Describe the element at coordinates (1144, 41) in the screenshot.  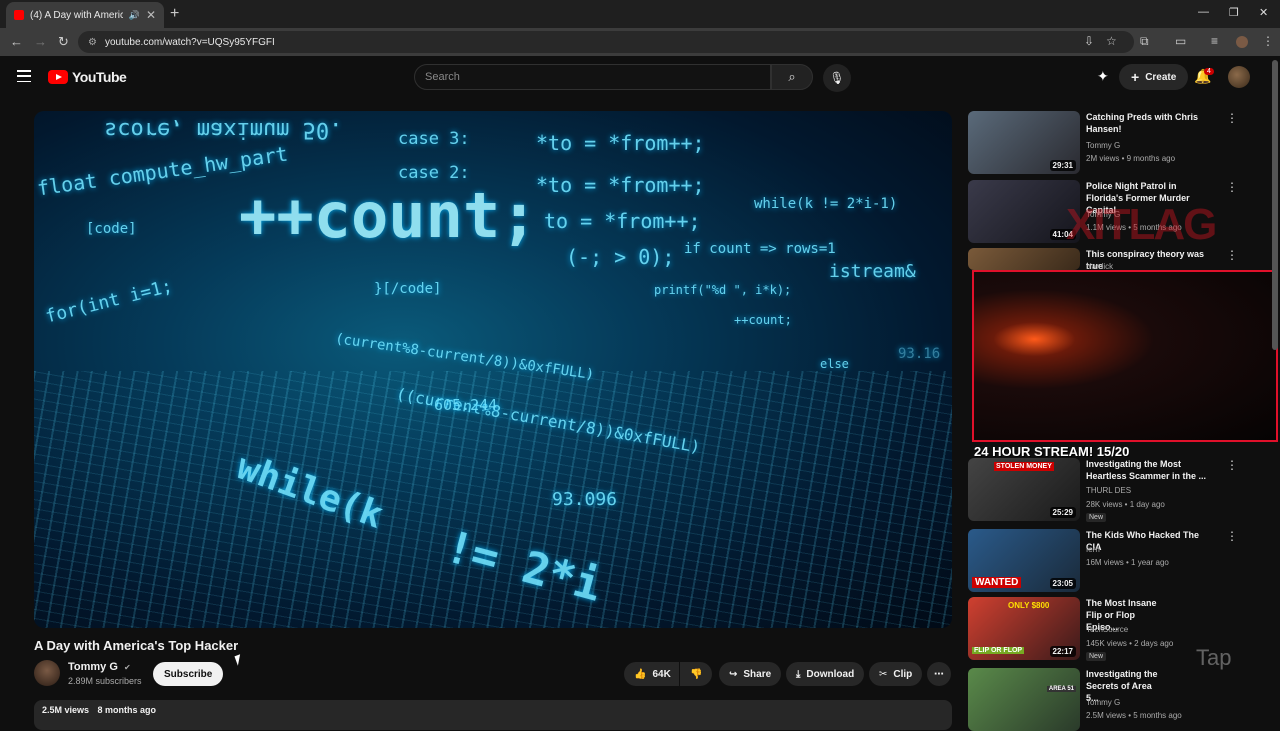
I see `extensions-icon: ⧉` at that location.